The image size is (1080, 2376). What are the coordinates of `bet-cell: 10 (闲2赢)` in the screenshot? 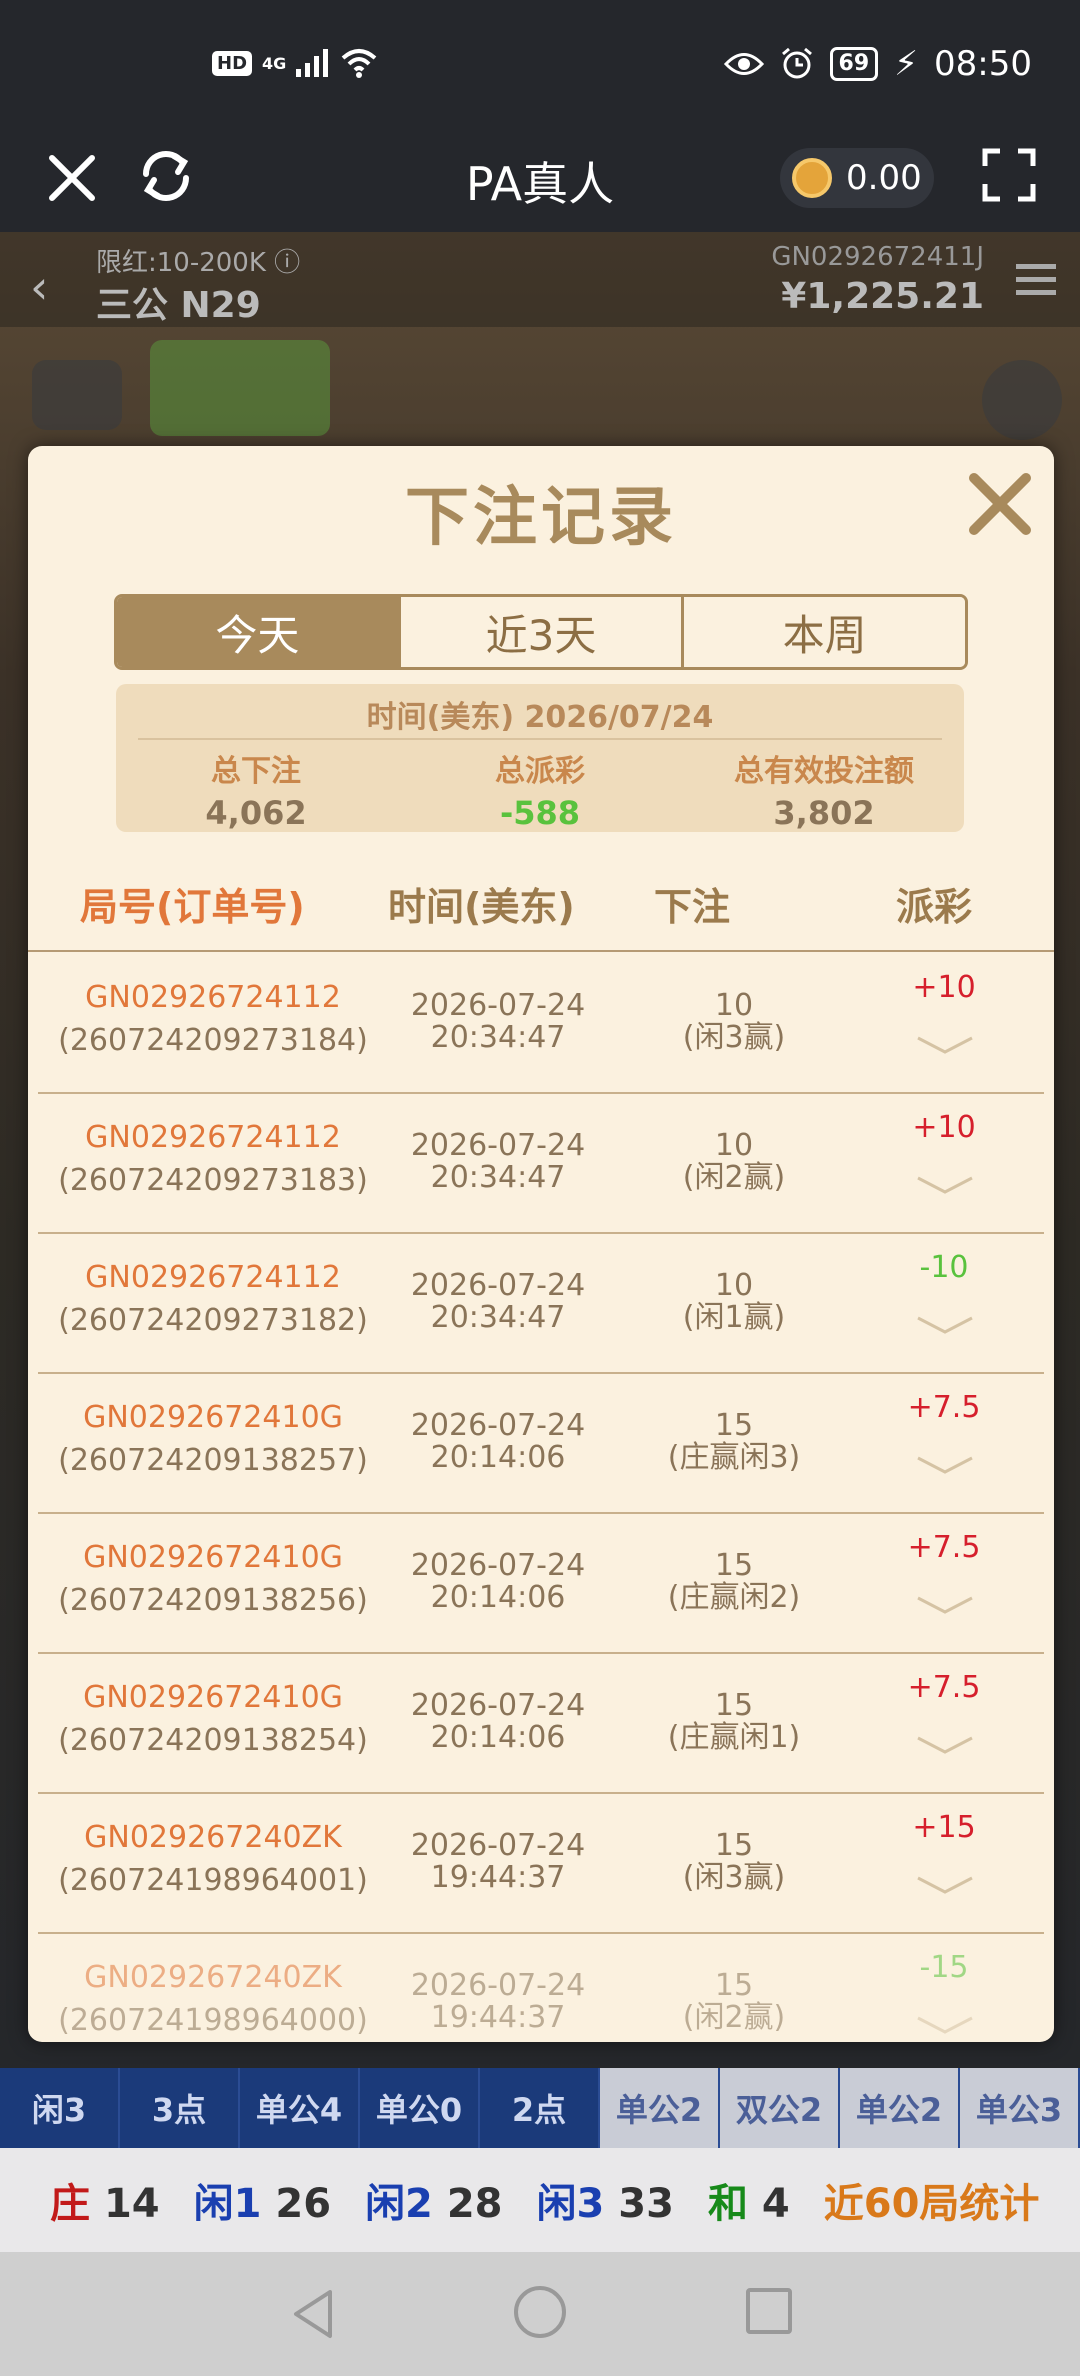 It's located at (734, 1162).